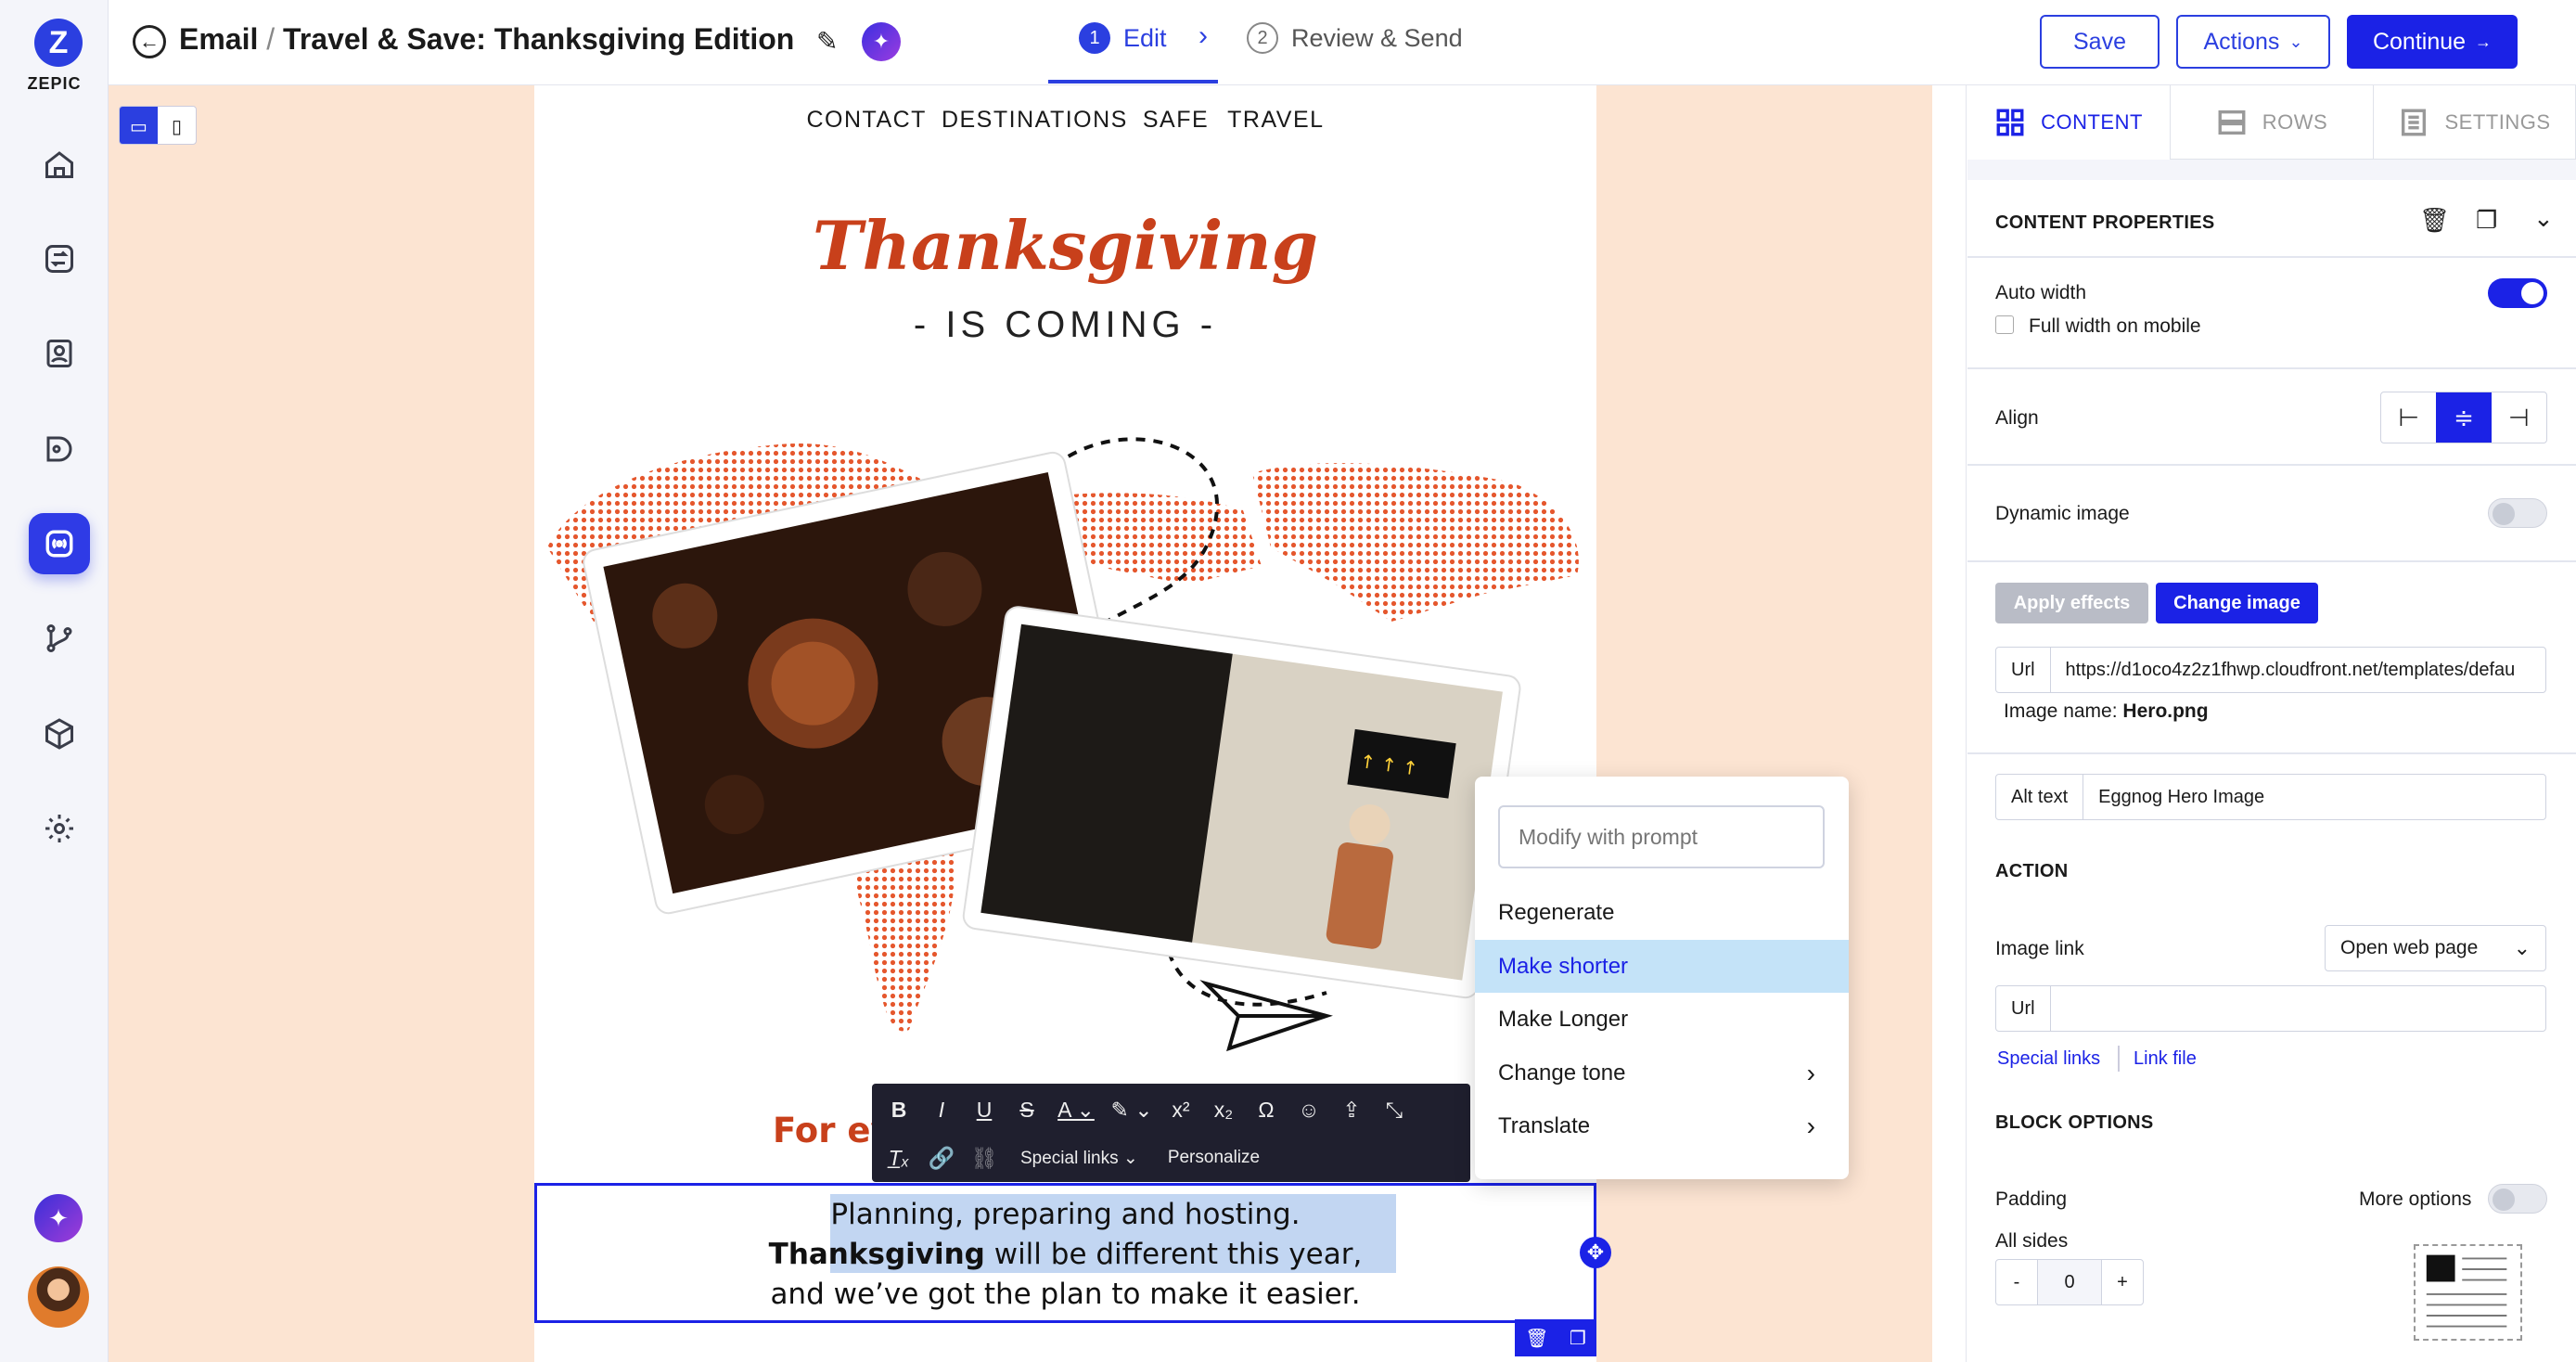 The image size is (2576, 1362). I want to click on email-headline: Thanksgiving, so click(1065, 245).